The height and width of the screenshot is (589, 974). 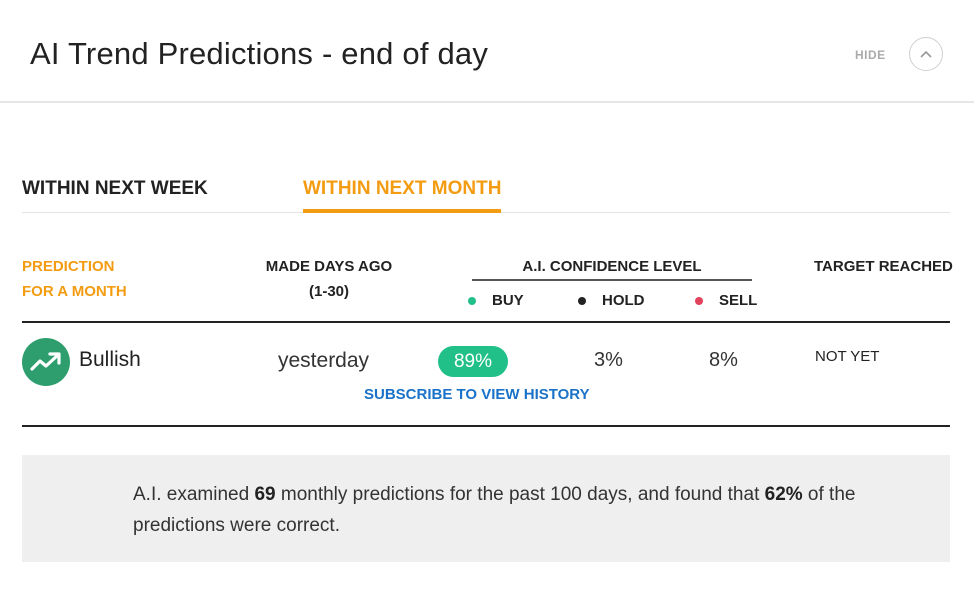 What do you see at coordinates (115, 194) in the screenshot?
I see `tab-within-next-week: WITHIN NEXT WEEK` at bounding box center [115, 194].